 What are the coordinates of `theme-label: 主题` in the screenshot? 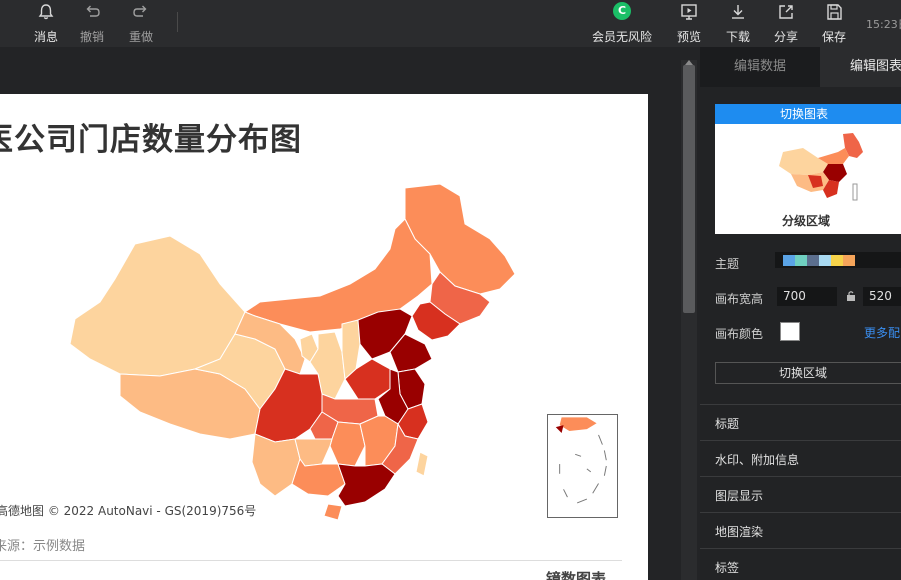 It's located at (727, 264).